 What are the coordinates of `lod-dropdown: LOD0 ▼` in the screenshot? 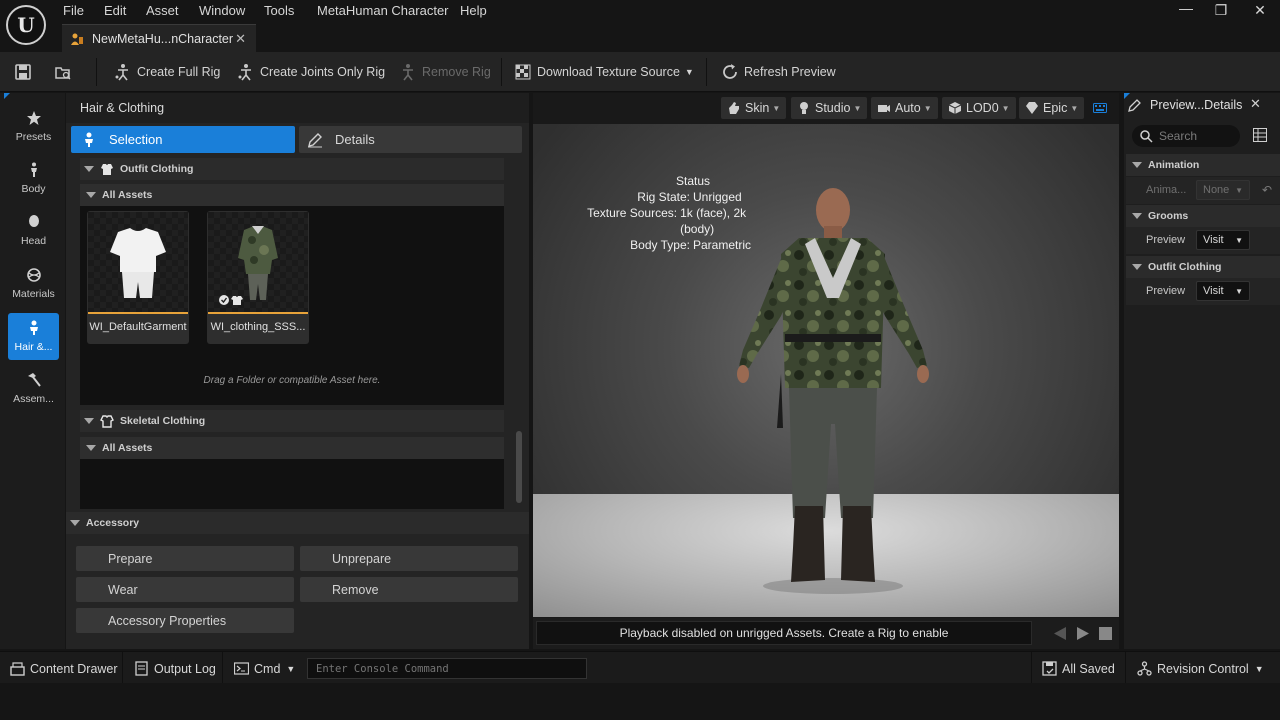 It's located at (979, 108).